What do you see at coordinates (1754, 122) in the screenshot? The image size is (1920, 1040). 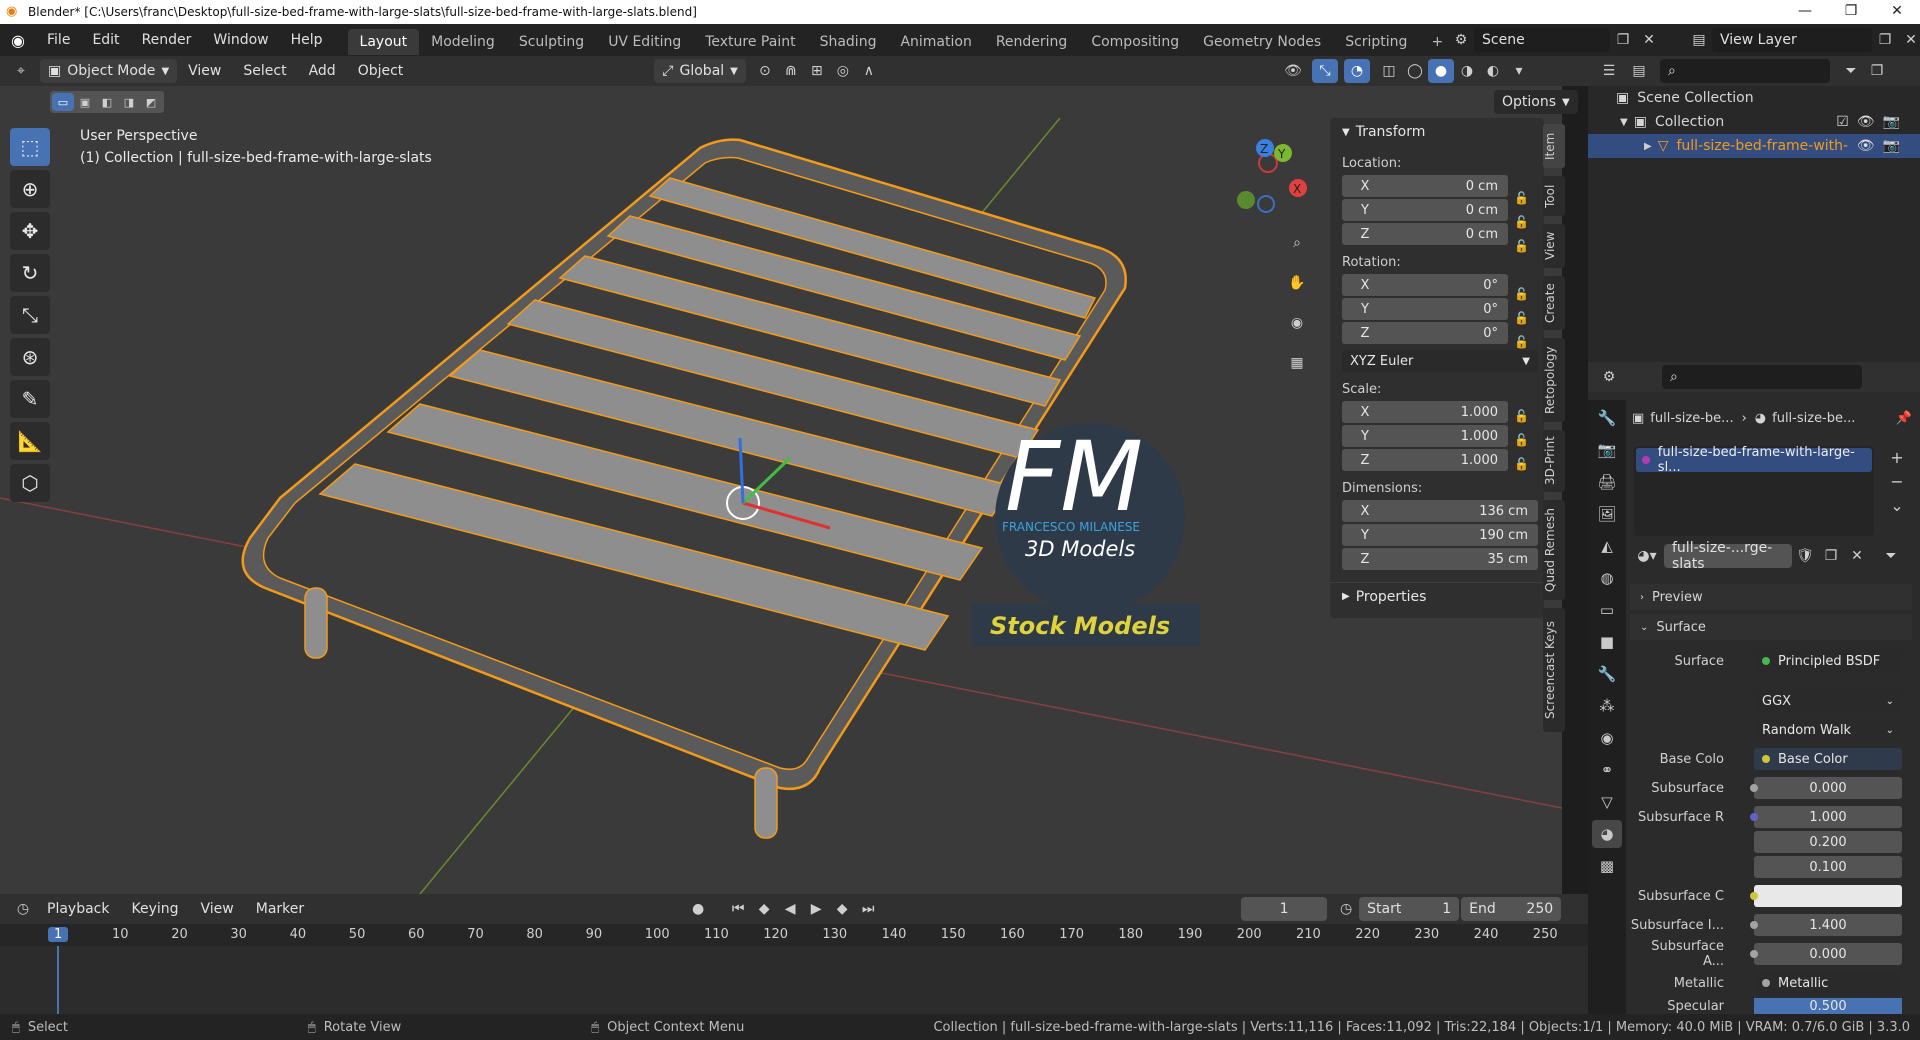 I see `outliner-collection: ▼ ▣ Collection ☑👁📷` at bounding box center [1754, 122].